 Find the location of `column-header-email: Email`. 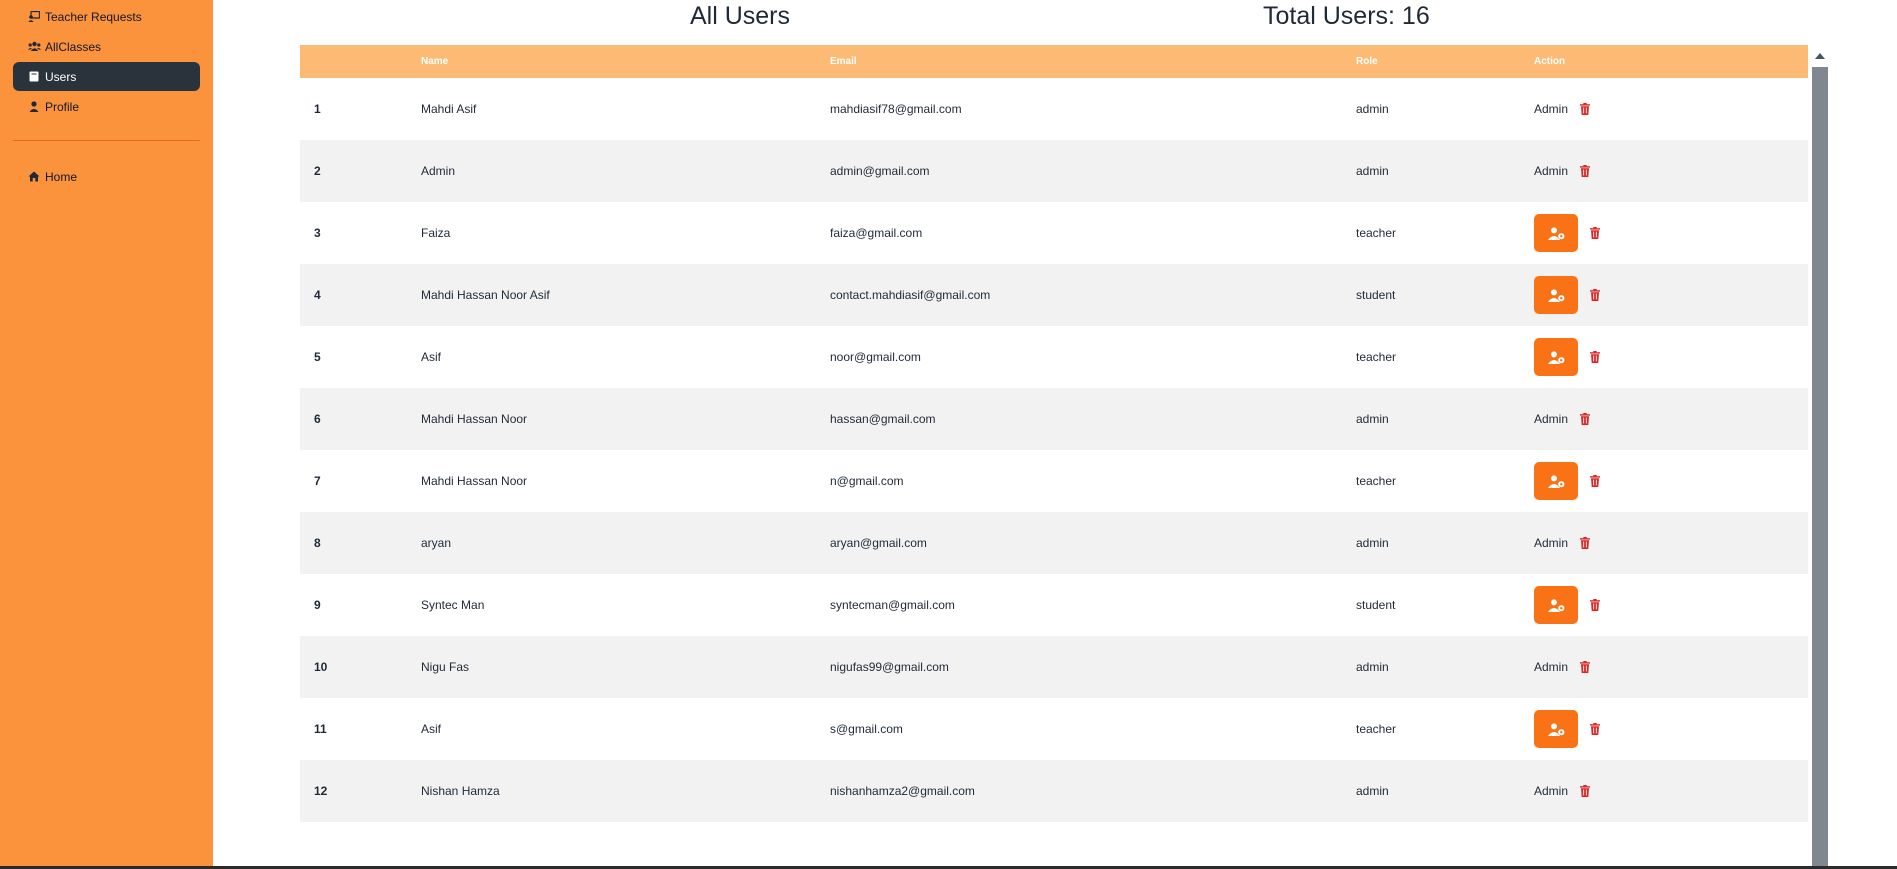

column-header-email: Email is located at coordinates (843, 61).